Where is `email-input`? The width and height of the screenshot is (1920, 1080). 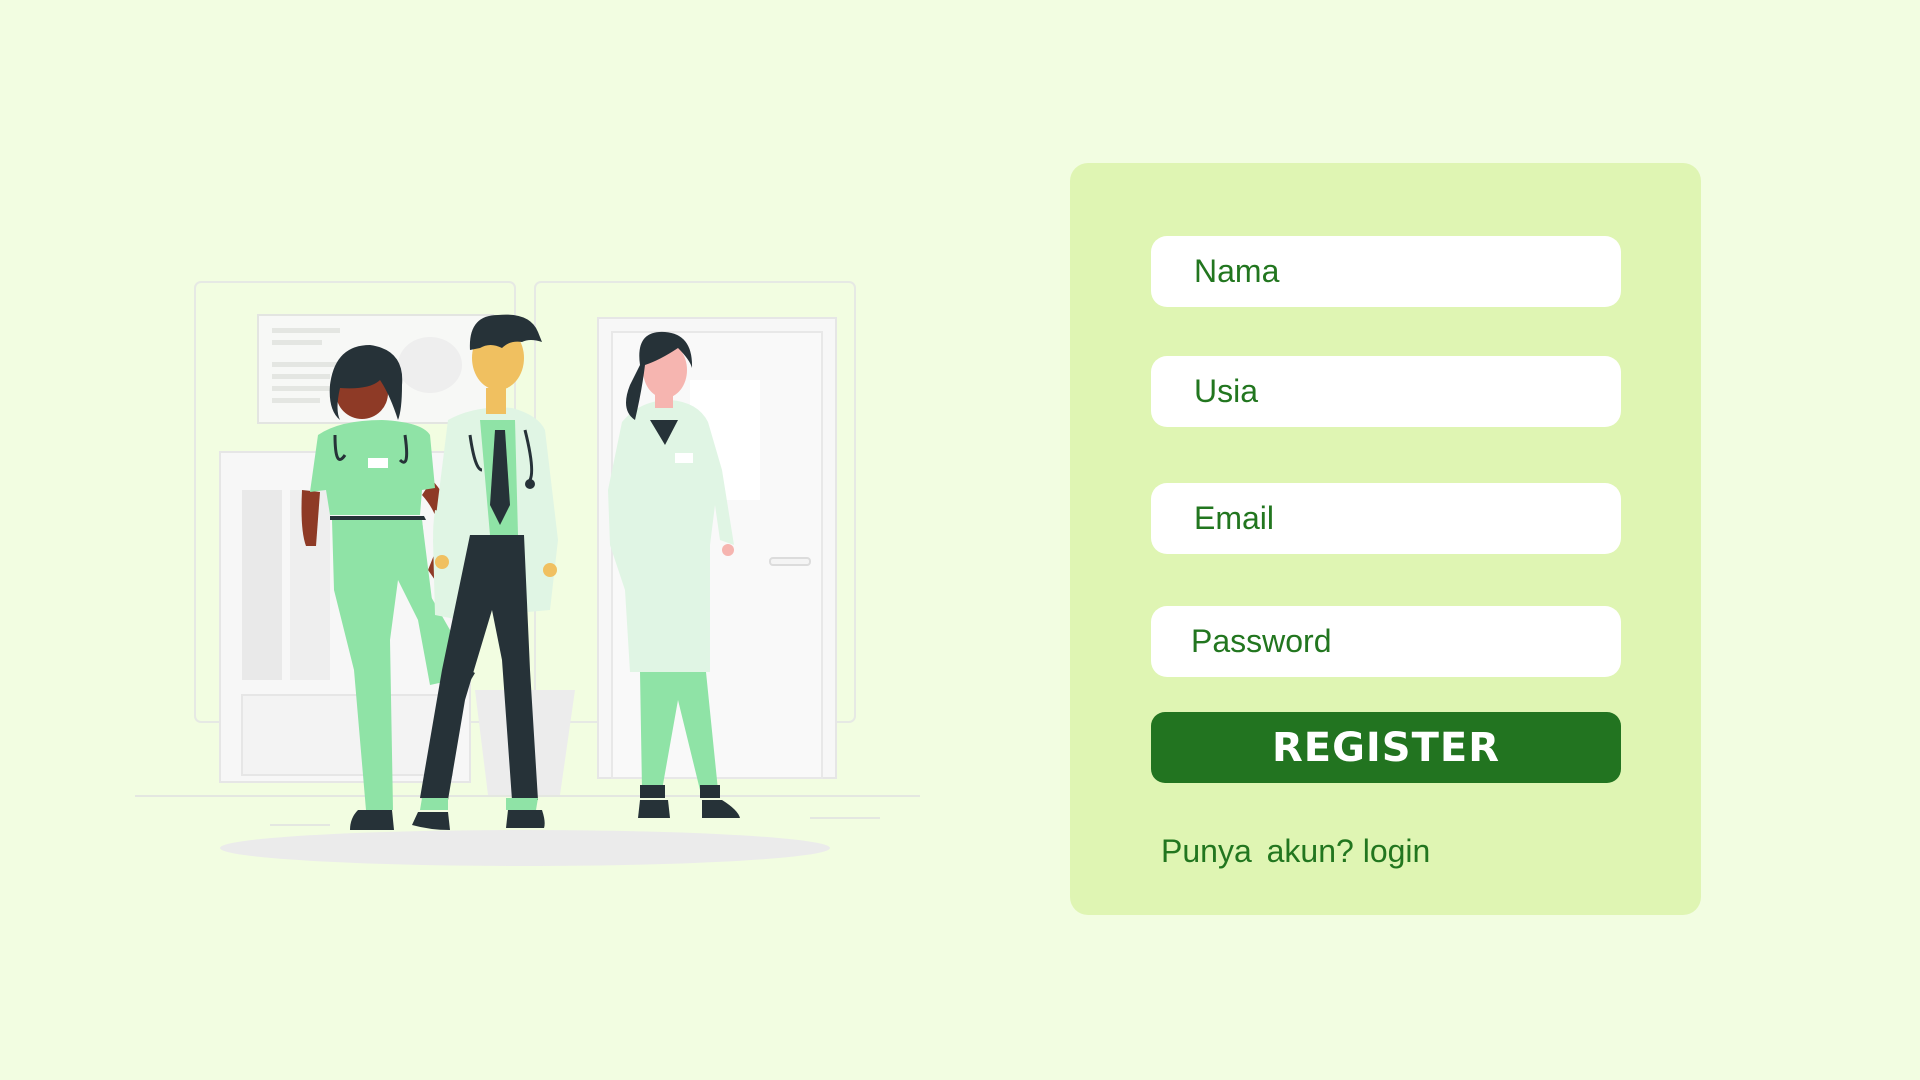 email-input is located at coordinates (1386, 518).